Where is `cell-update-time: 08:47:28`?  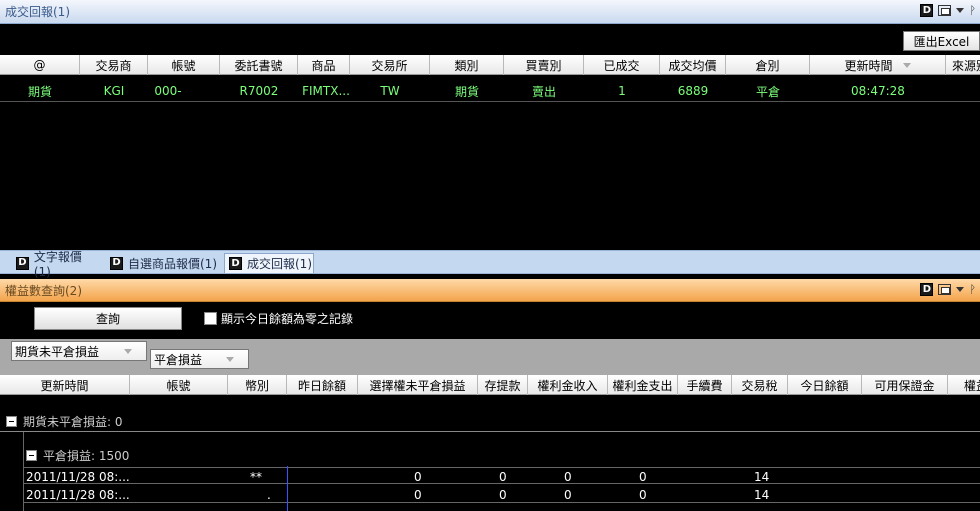 cell-update-time: 08:47:28 is located at coordinates (878, 91).